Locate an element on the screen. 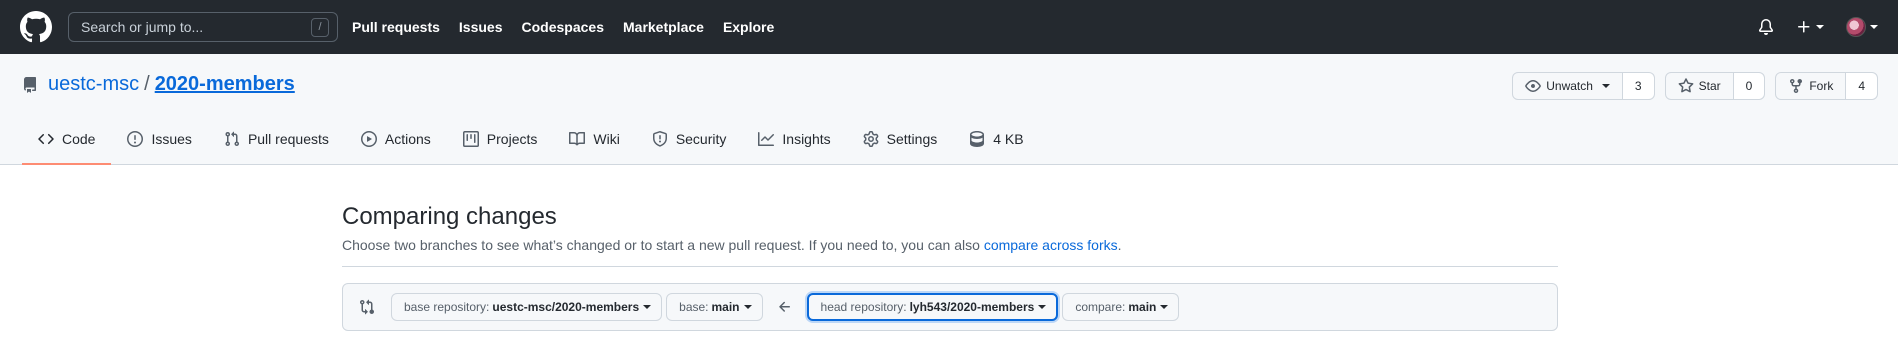 The width and height of the screenshot is (1898, 344). tab-label: Projects is located at coordinates (512, 139).